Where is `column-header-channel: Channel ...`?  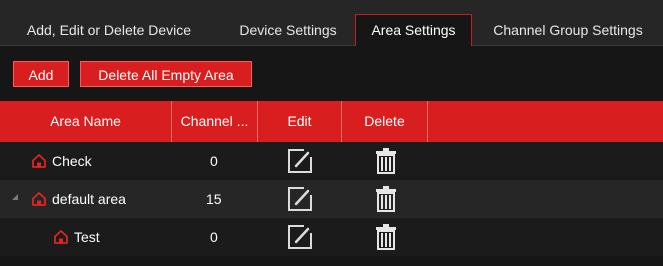 column-header-channel: Channel ... is located at coordinates (215, 121).